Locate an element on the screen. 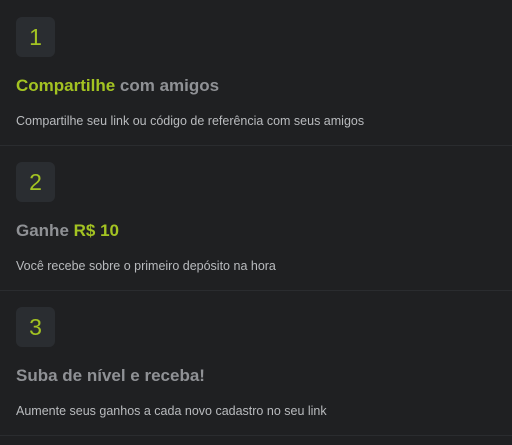  step-title-prefix: Ganhe is located at coordinates (45, 230).